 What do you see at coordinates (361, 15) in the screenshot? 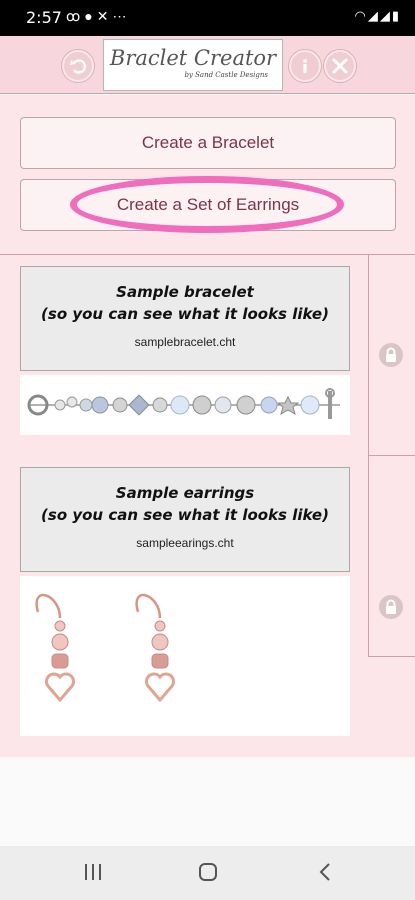
I see `wifi-icon: ◠` at bounding box center [361, 15].